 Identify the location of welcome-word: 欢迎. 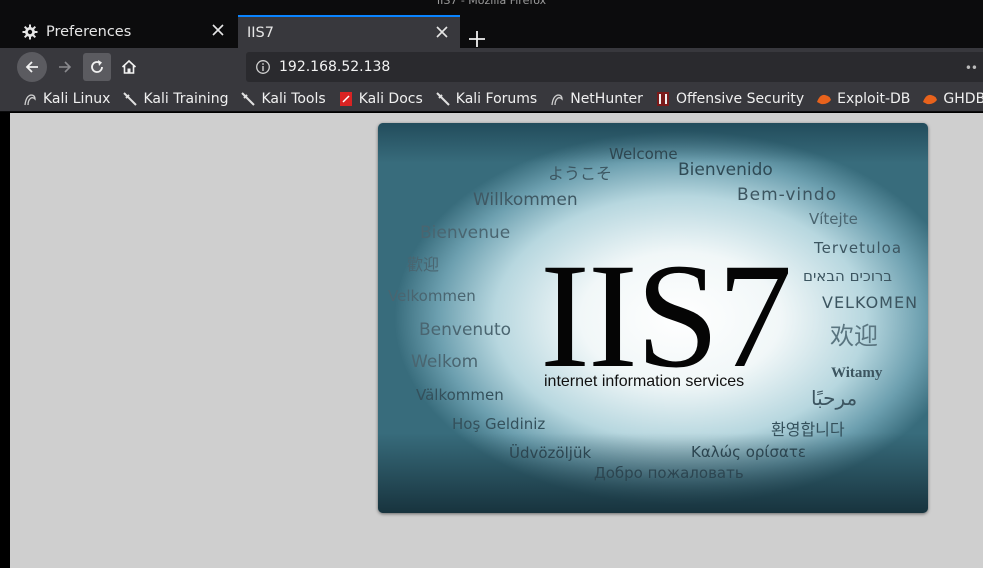
(854, 336).